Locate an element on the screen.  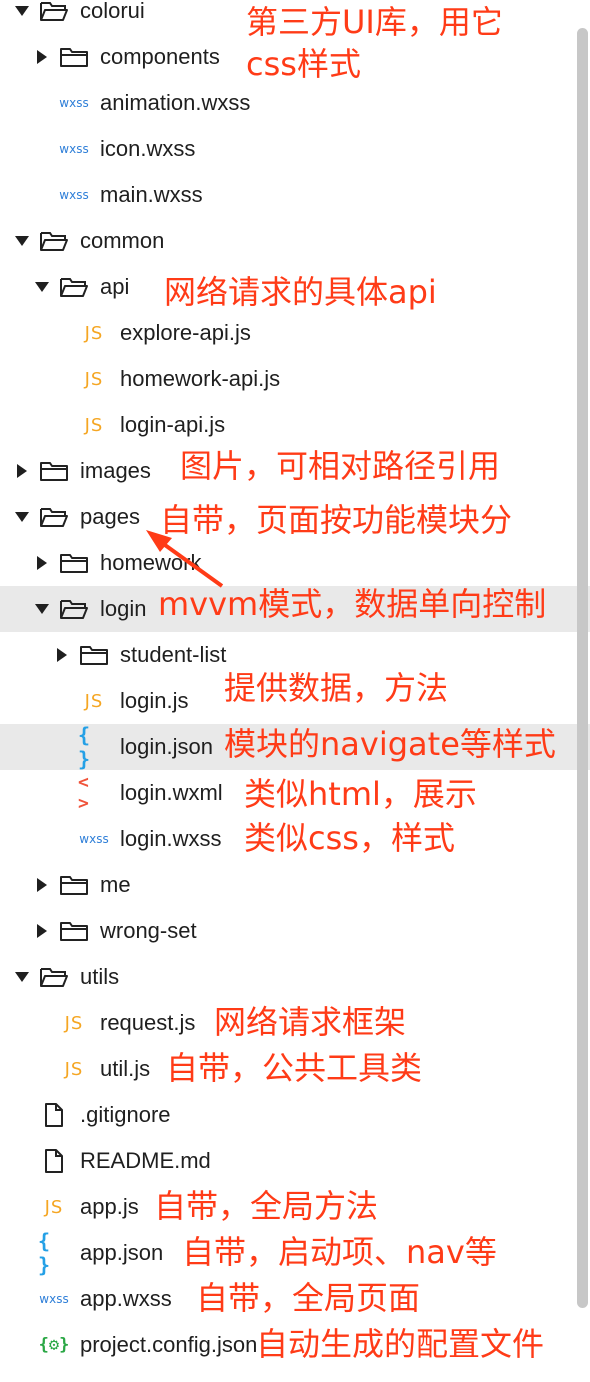
tree-item-label: animation.wxss is located at coordinates (175, 102).